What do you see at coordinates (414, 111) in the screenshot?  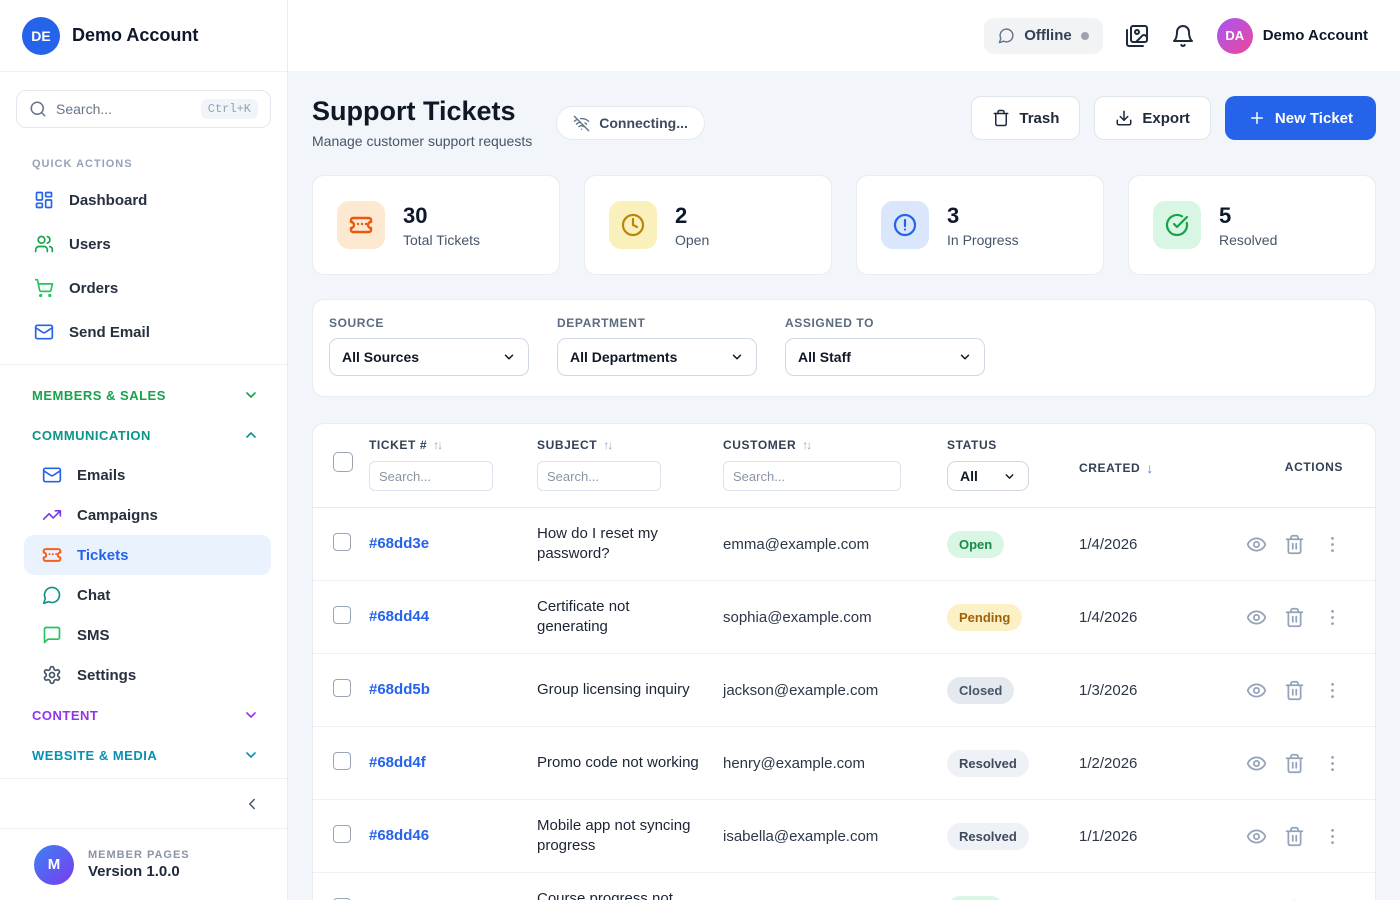 I see `page-title: Support Tickets` at bounding box center [414, 111].